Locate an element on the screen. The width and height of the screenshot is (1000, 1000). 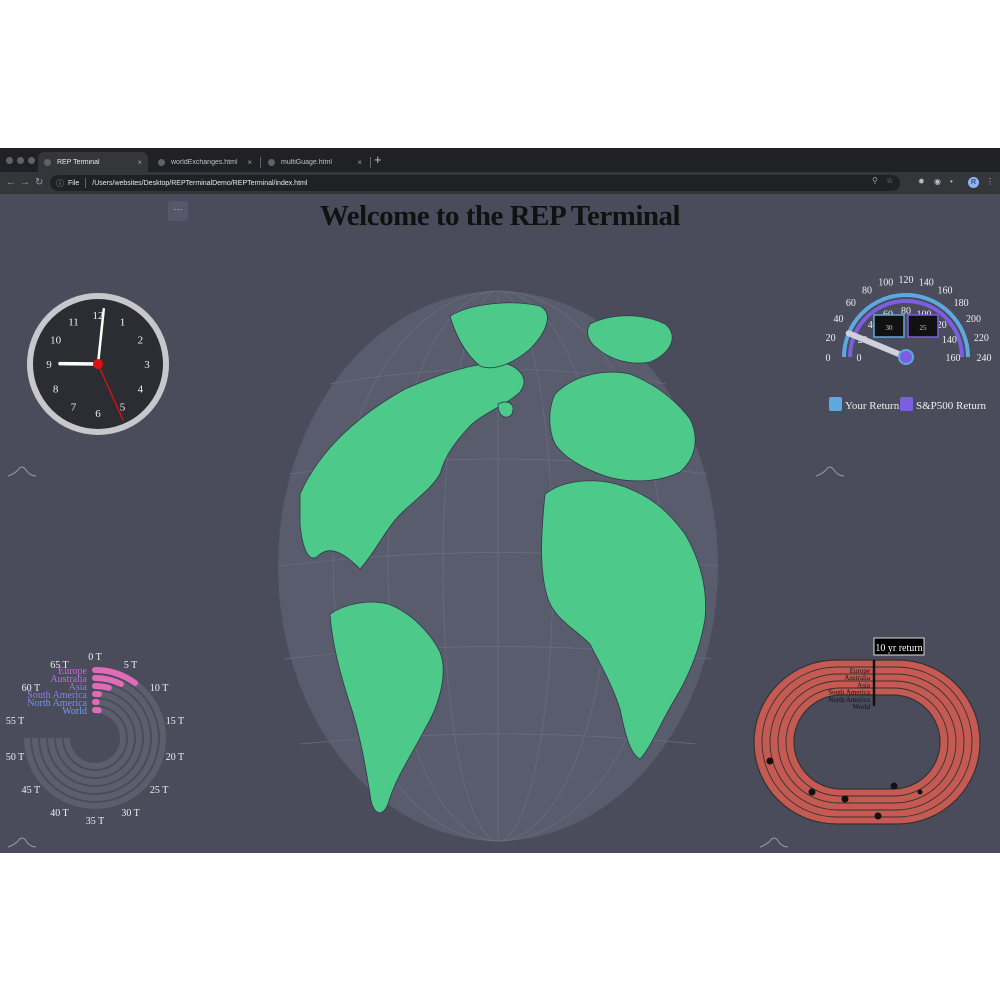
gauge-outer-tick-label: 220 is located at coordinates (981, 338).